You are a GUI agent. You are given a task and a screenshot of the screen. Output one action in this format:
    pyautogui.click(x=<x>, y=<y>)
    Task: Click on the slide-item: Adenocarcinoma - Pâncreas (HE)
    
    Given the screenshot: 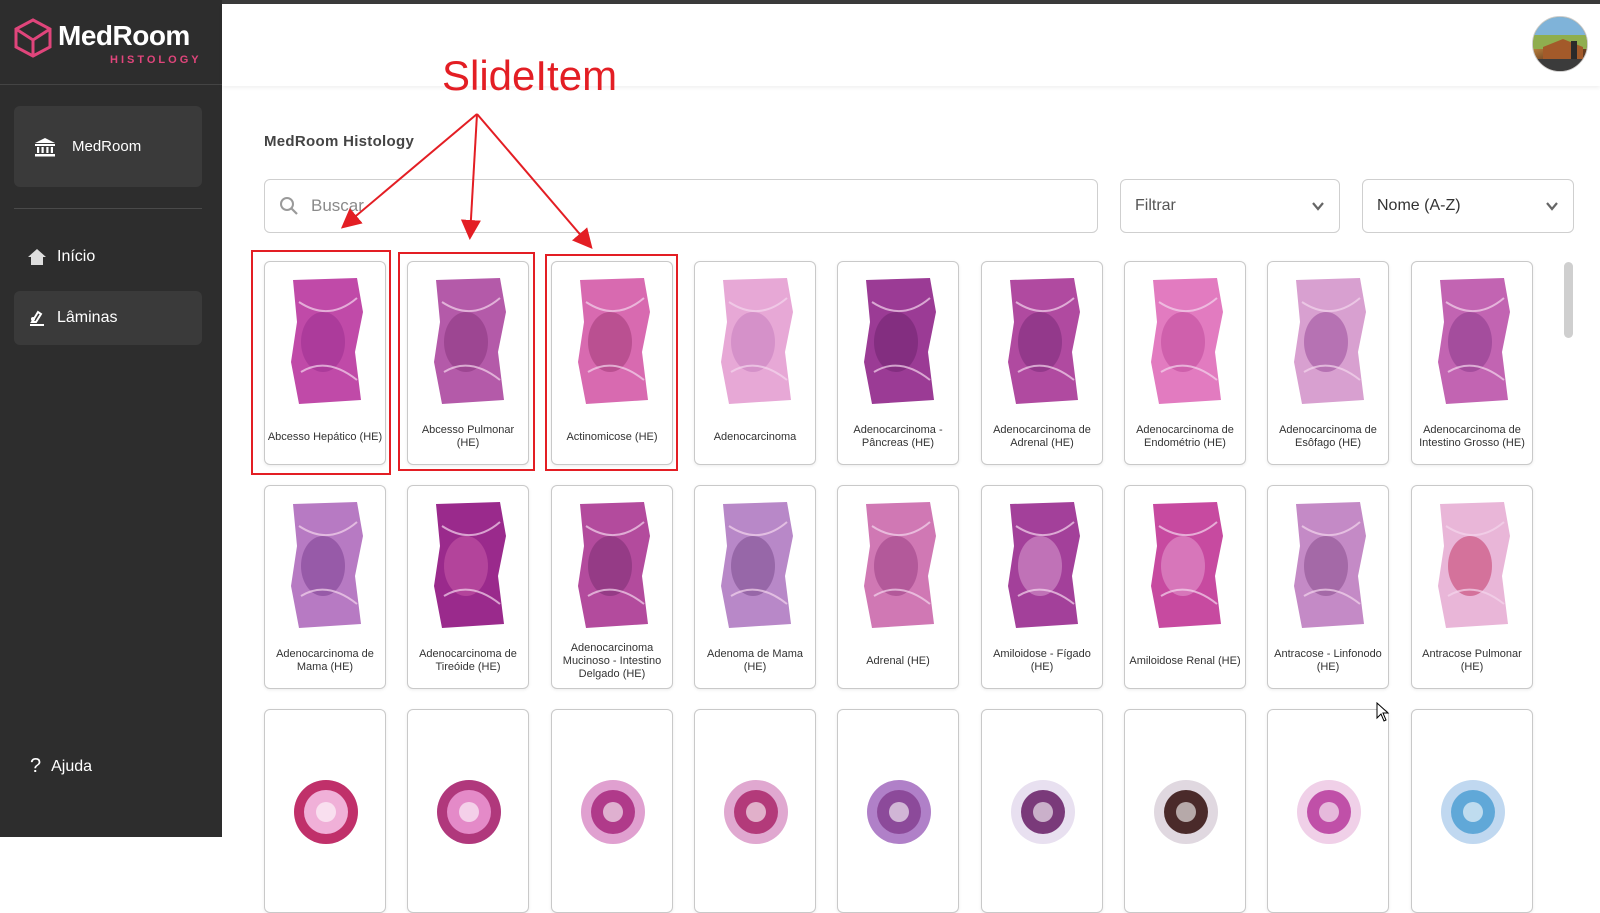 What is the action you would take?
    pyautogui.click(x=898, y=363)
    